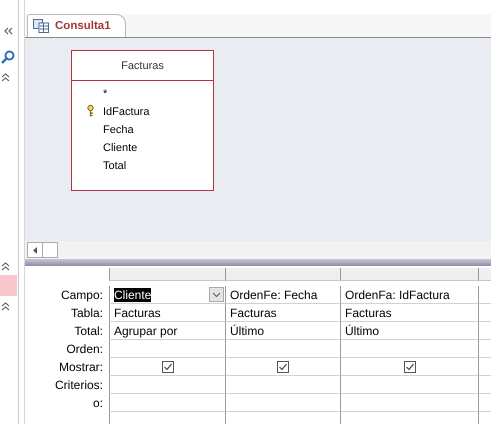 This screenshot has width=491, height=424. I want to click on field-item: *, so click(105, 94).